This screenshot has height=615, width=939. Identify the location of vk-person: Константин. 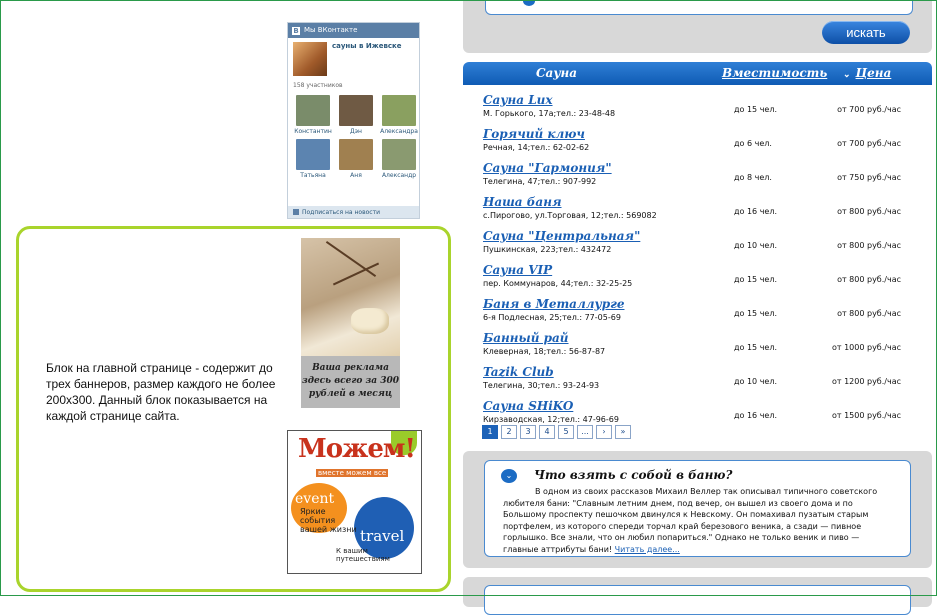
(313, 115).